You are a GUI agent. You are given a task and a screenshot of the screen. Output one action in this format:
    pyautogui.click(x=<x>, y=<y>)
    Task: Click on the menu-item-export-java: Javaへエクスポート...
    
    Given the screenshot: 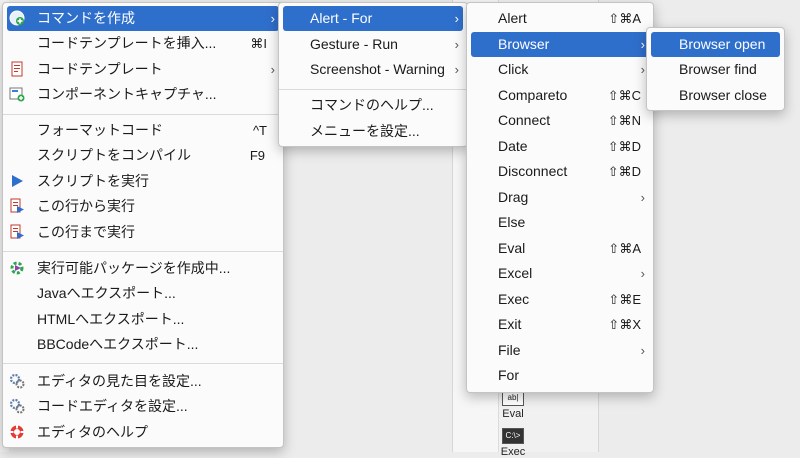 What is the action you would take?
    pyautogui.click(x=143, y=293)
    